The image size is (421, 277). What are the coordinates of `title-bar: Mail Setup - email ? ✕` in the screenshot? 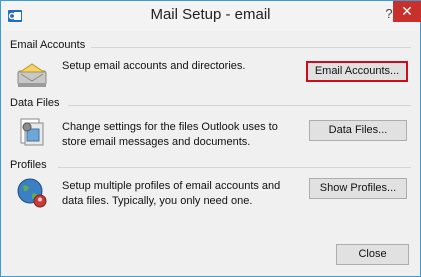 It's located at (211, 16).